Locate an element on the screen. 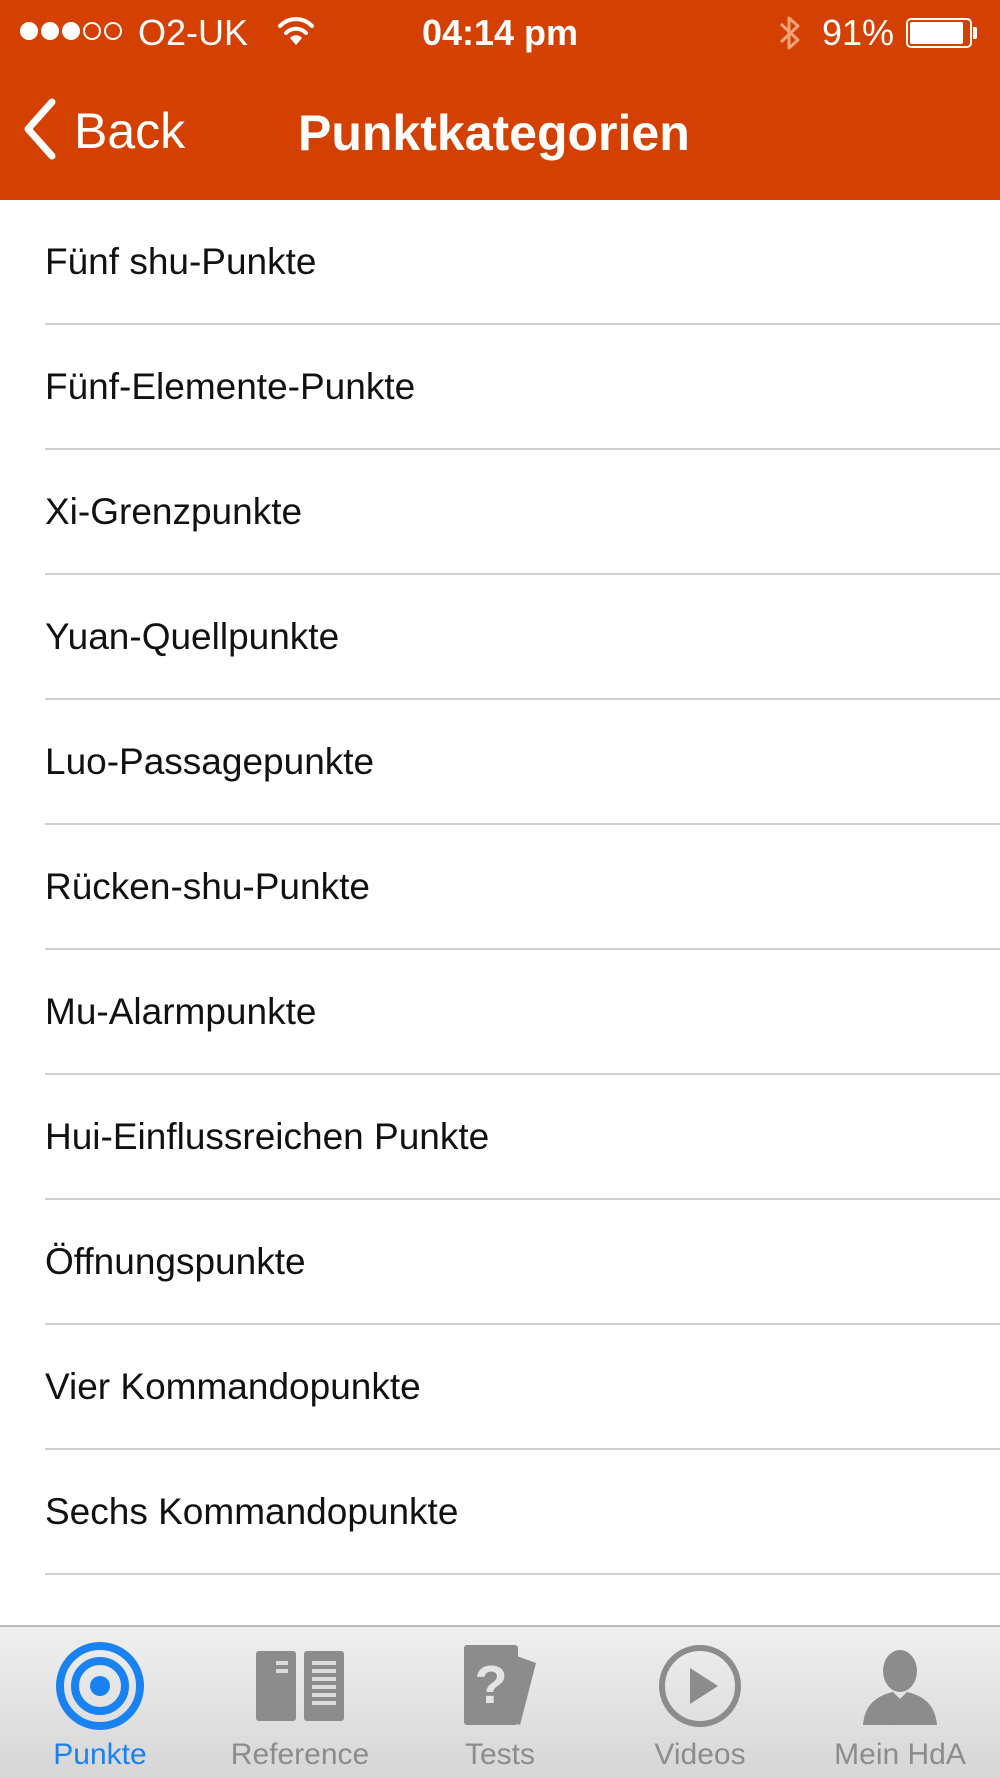 The height and width of the screenshot is (1778, 1000). list-item-label: Vier Kommandopunkte is located at coordinates (233, 1386).